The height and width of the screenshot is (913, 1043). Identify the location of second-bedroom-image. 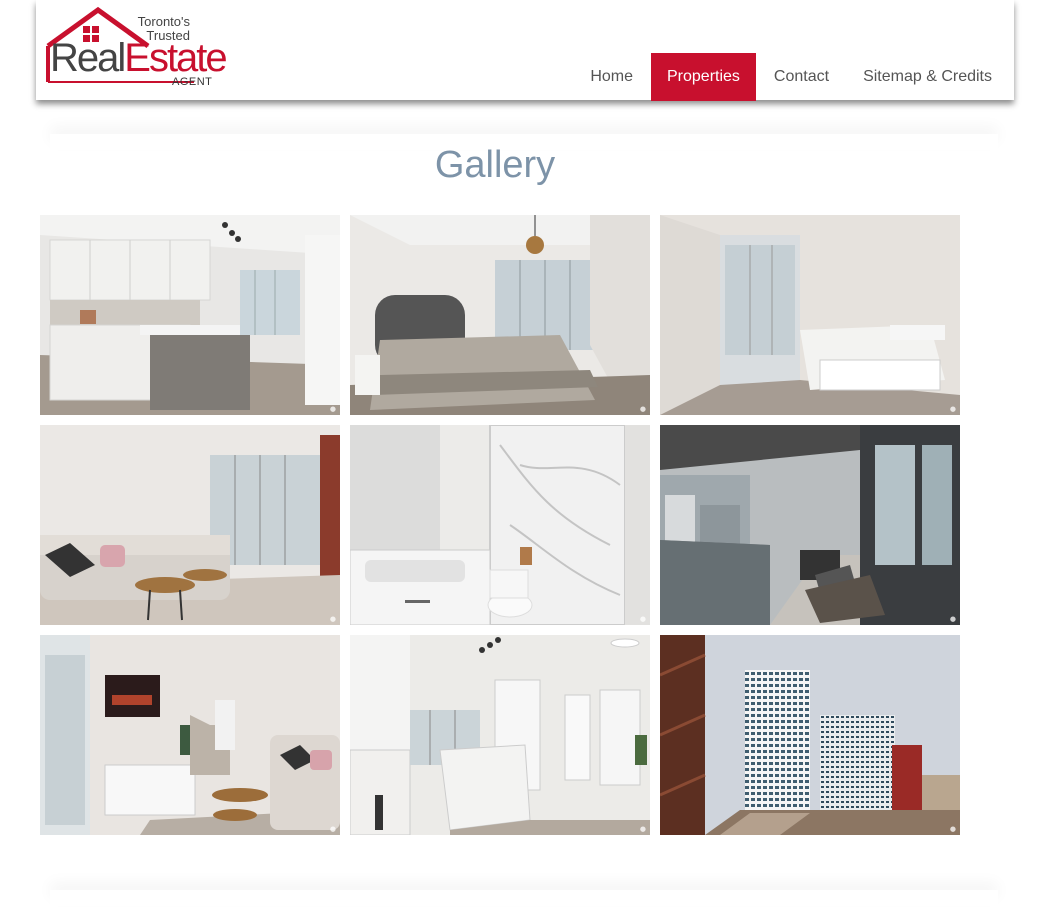
(810, 315).